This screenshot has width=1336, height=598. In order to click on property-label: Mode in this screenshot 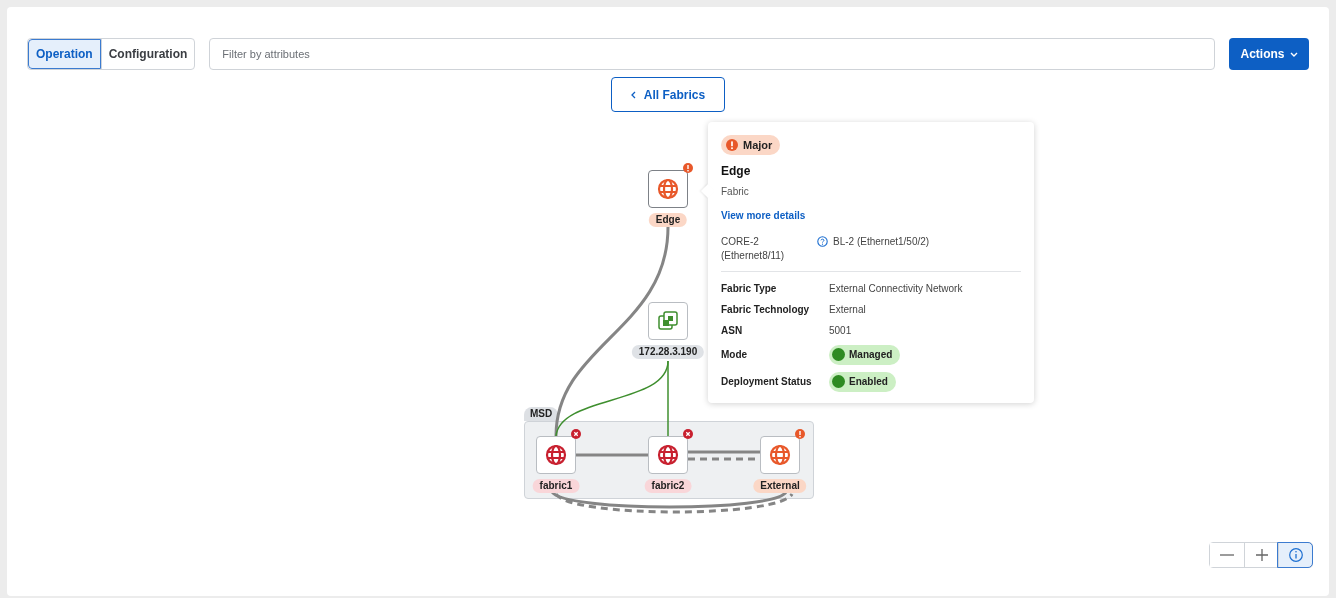, I will do `click(735, 355)`.